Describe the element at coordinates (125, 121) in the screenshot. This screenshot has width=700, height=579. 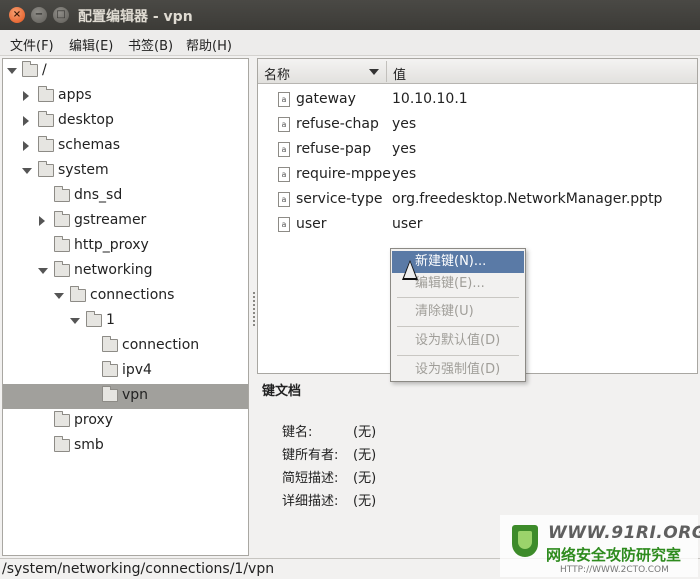
I see `tree-node-desktop: desktop` at that location.